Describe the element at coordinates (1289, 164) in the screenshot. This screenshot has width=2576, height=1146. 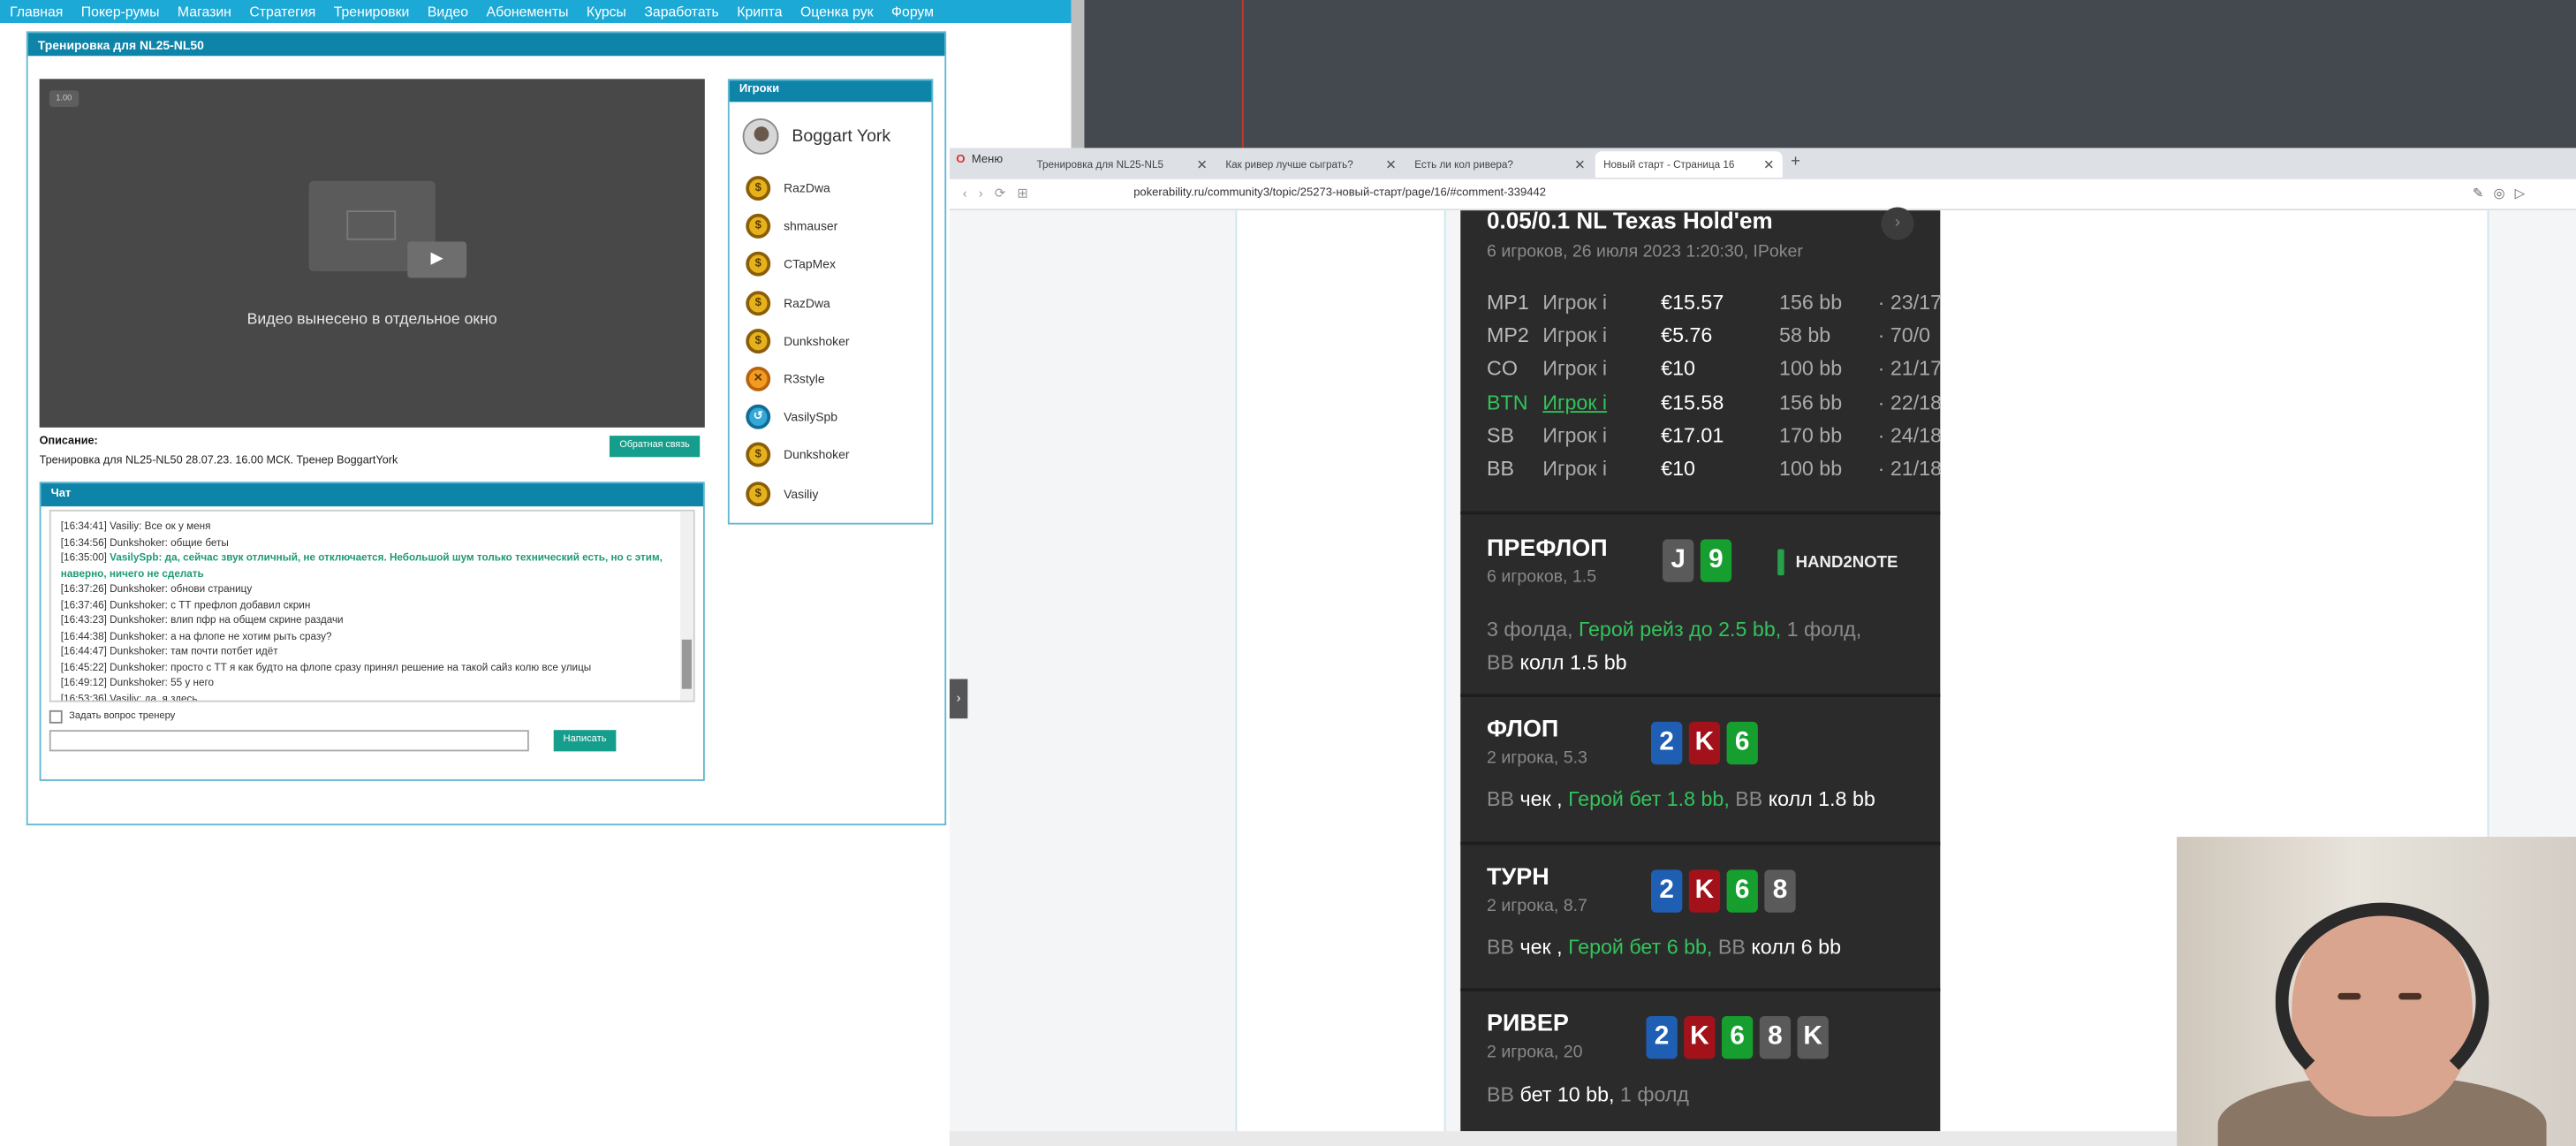
I see `tab-label: Как ривер лучше сыграть?` at that location.